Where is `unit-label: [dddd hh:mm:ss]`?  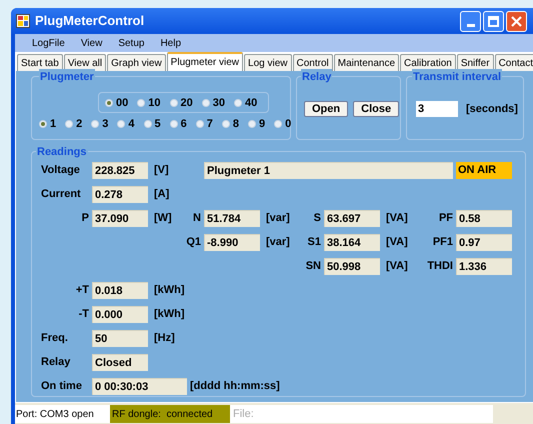 unit-label: [dddd hh:mm:ss] is located at coordinates (235, 386).